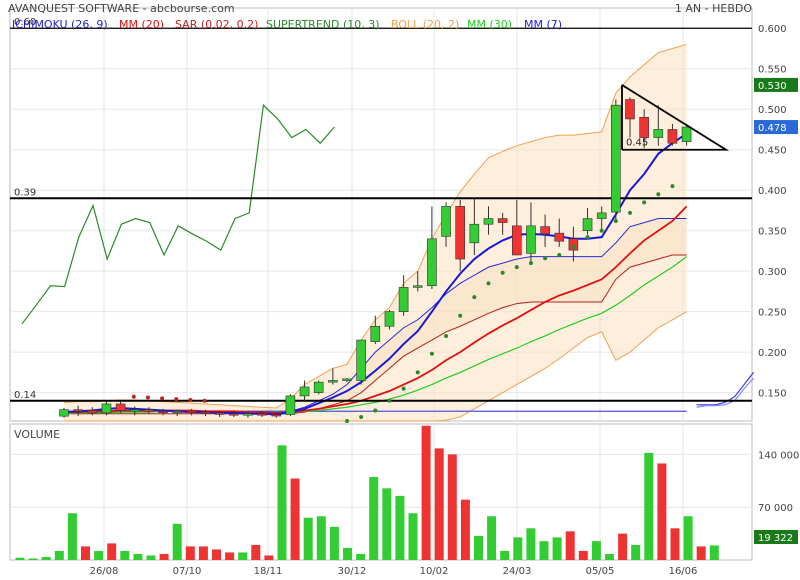  What do you see at coordinates (772, 110) in the screenshot?
I see `price-tick-label: 0.500` at bounding box center [772, 110].